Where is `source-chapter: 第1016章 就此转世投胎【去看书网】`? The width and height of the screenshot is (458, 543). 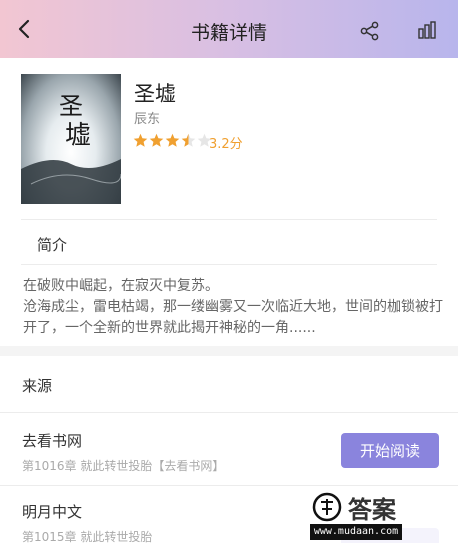
source-chapter: 第1016章 就此转世投胎【去看书网】 is located at coordinates (123, 466).